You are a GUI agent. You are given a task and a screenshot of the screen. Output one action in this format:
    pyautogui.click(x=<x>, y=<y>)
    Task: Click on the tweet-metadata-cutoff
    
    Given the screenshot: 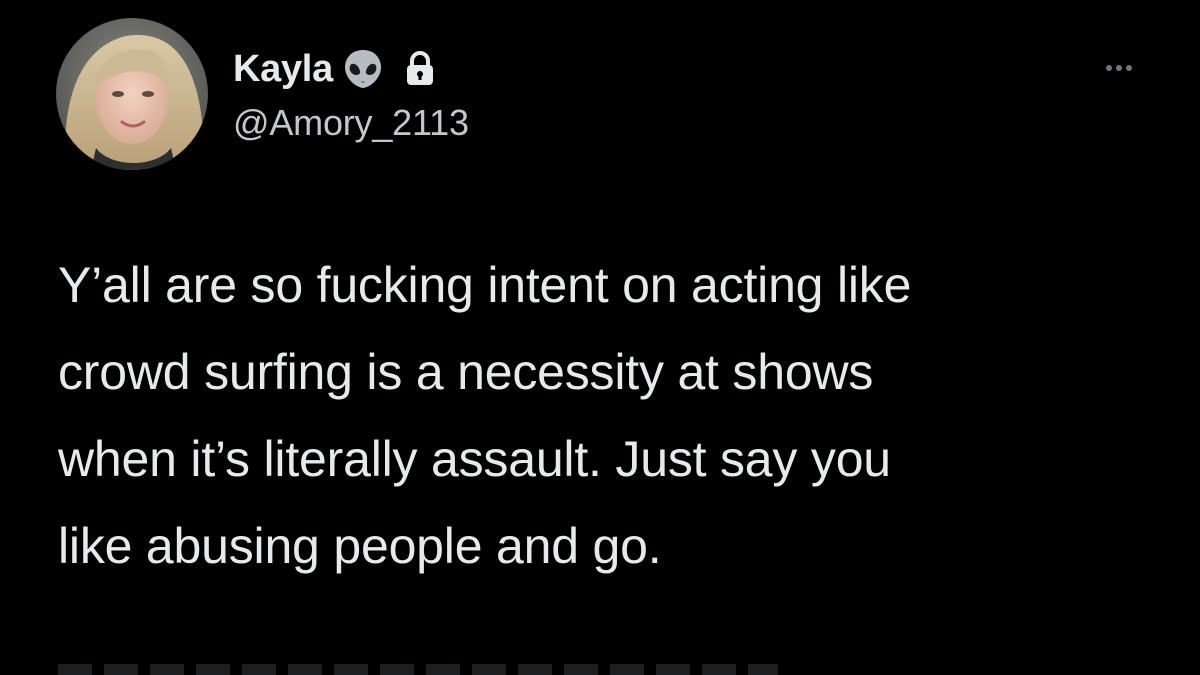 What is the action you would take?
    pyautogui.click(x=418, y=669)
    